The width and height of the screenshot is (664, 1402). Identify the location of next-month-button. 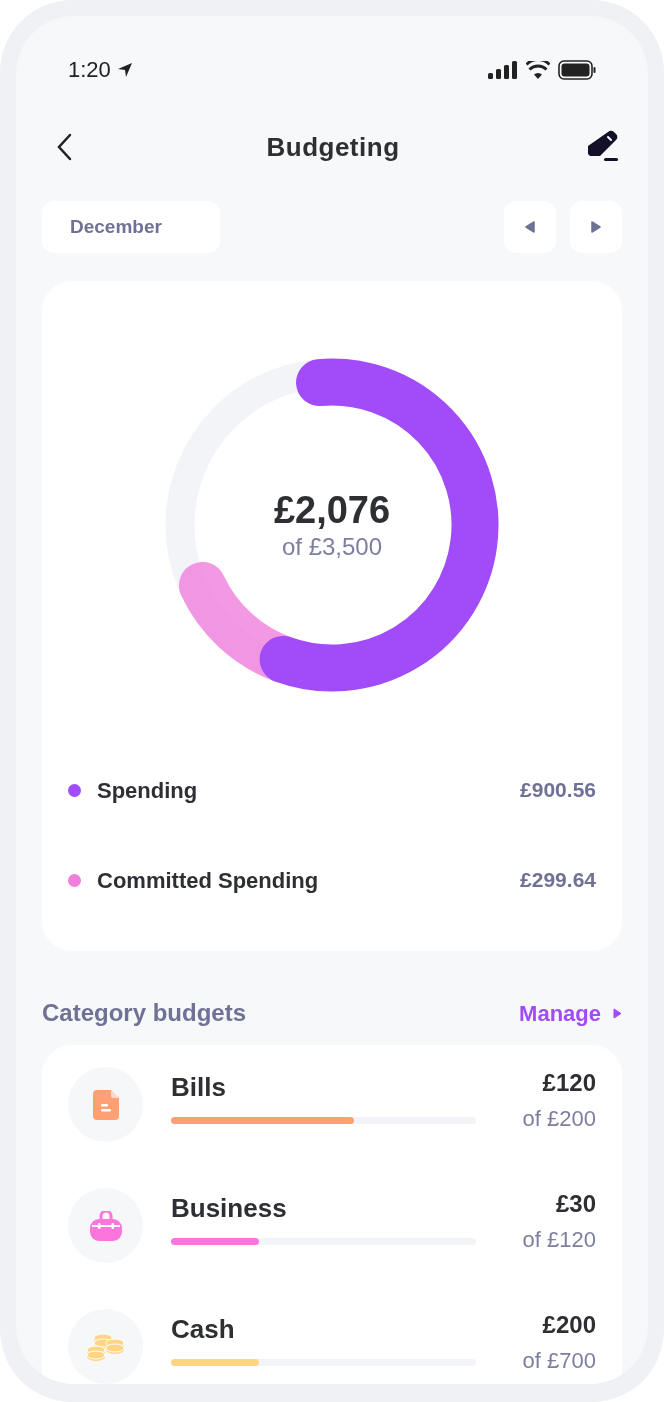
(596, 227).